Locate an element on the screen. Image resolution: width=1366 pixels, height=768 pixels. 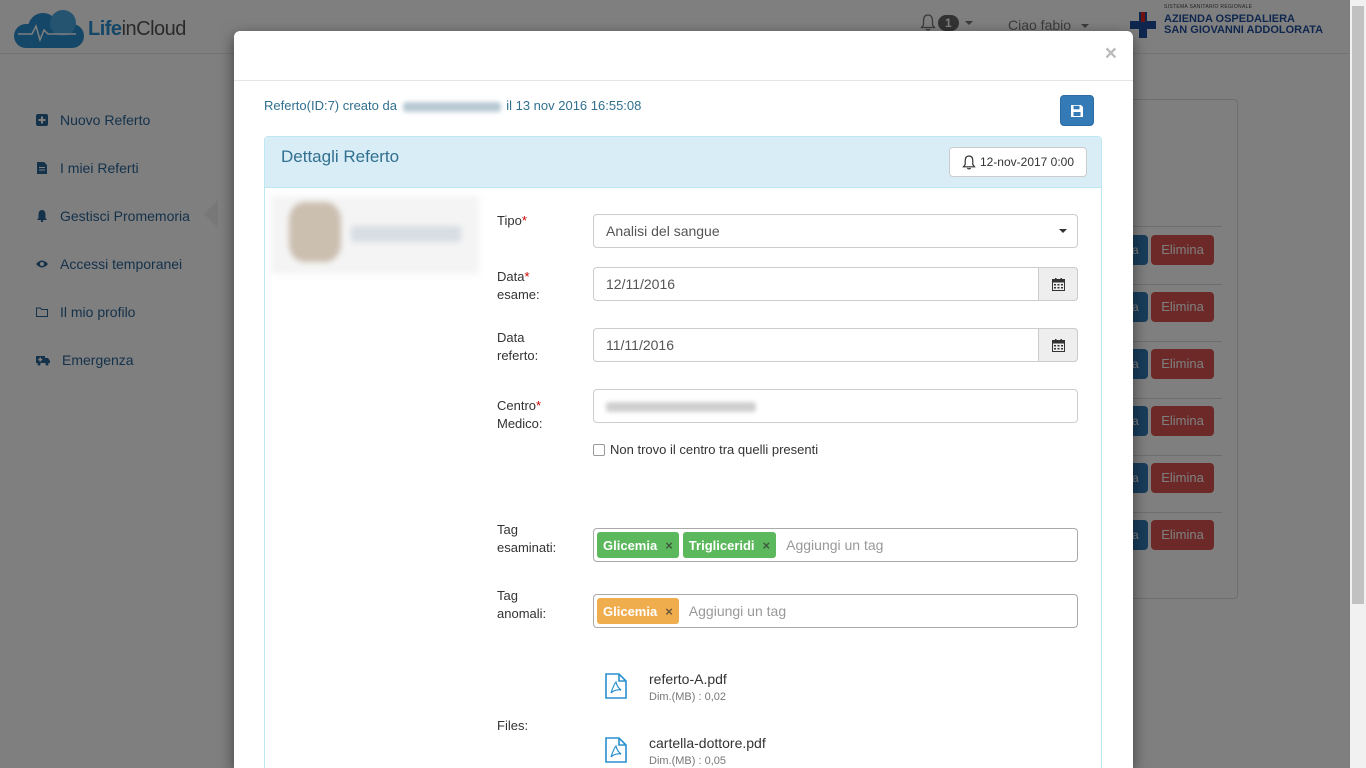
redacted-centro-value is located at coordinates (681, 407).